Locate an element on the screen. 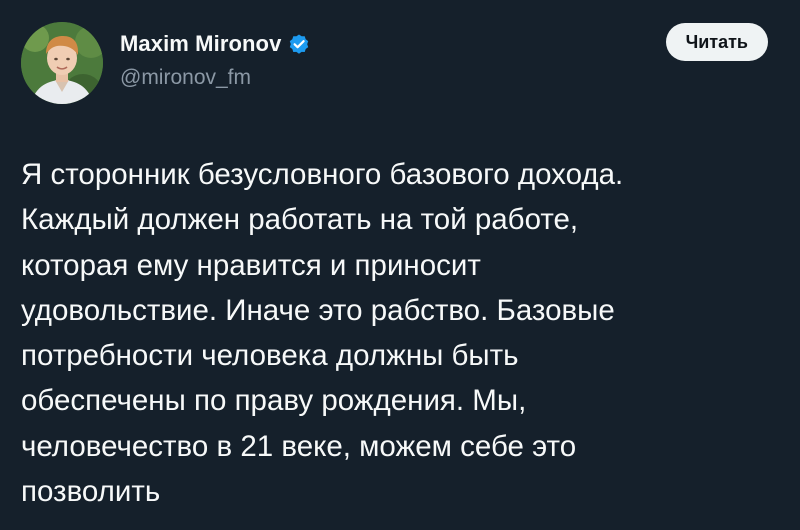  tweet-text-line: обеспечены по праву рождения. Мы, is located at coordinates (274, 401).